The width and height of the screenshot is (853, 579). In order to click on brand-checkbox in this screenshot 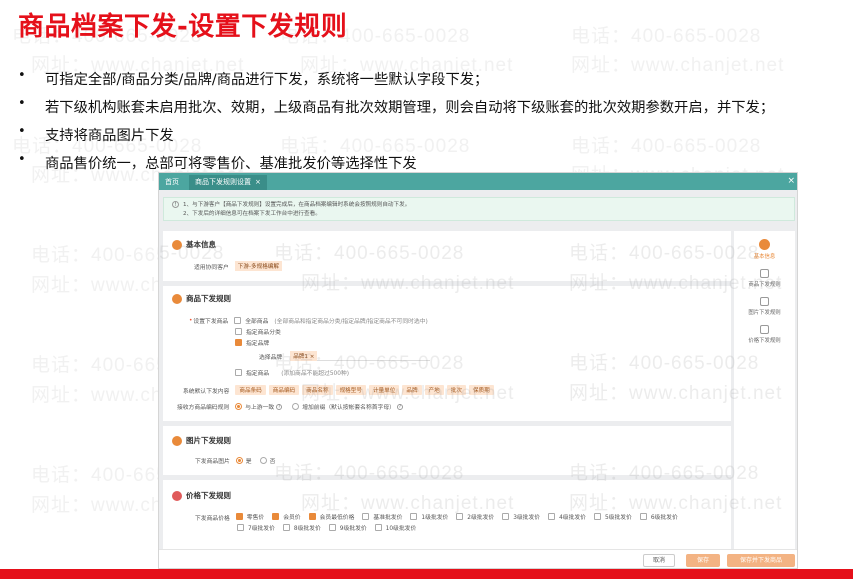, I will do `click(238, 342)`.